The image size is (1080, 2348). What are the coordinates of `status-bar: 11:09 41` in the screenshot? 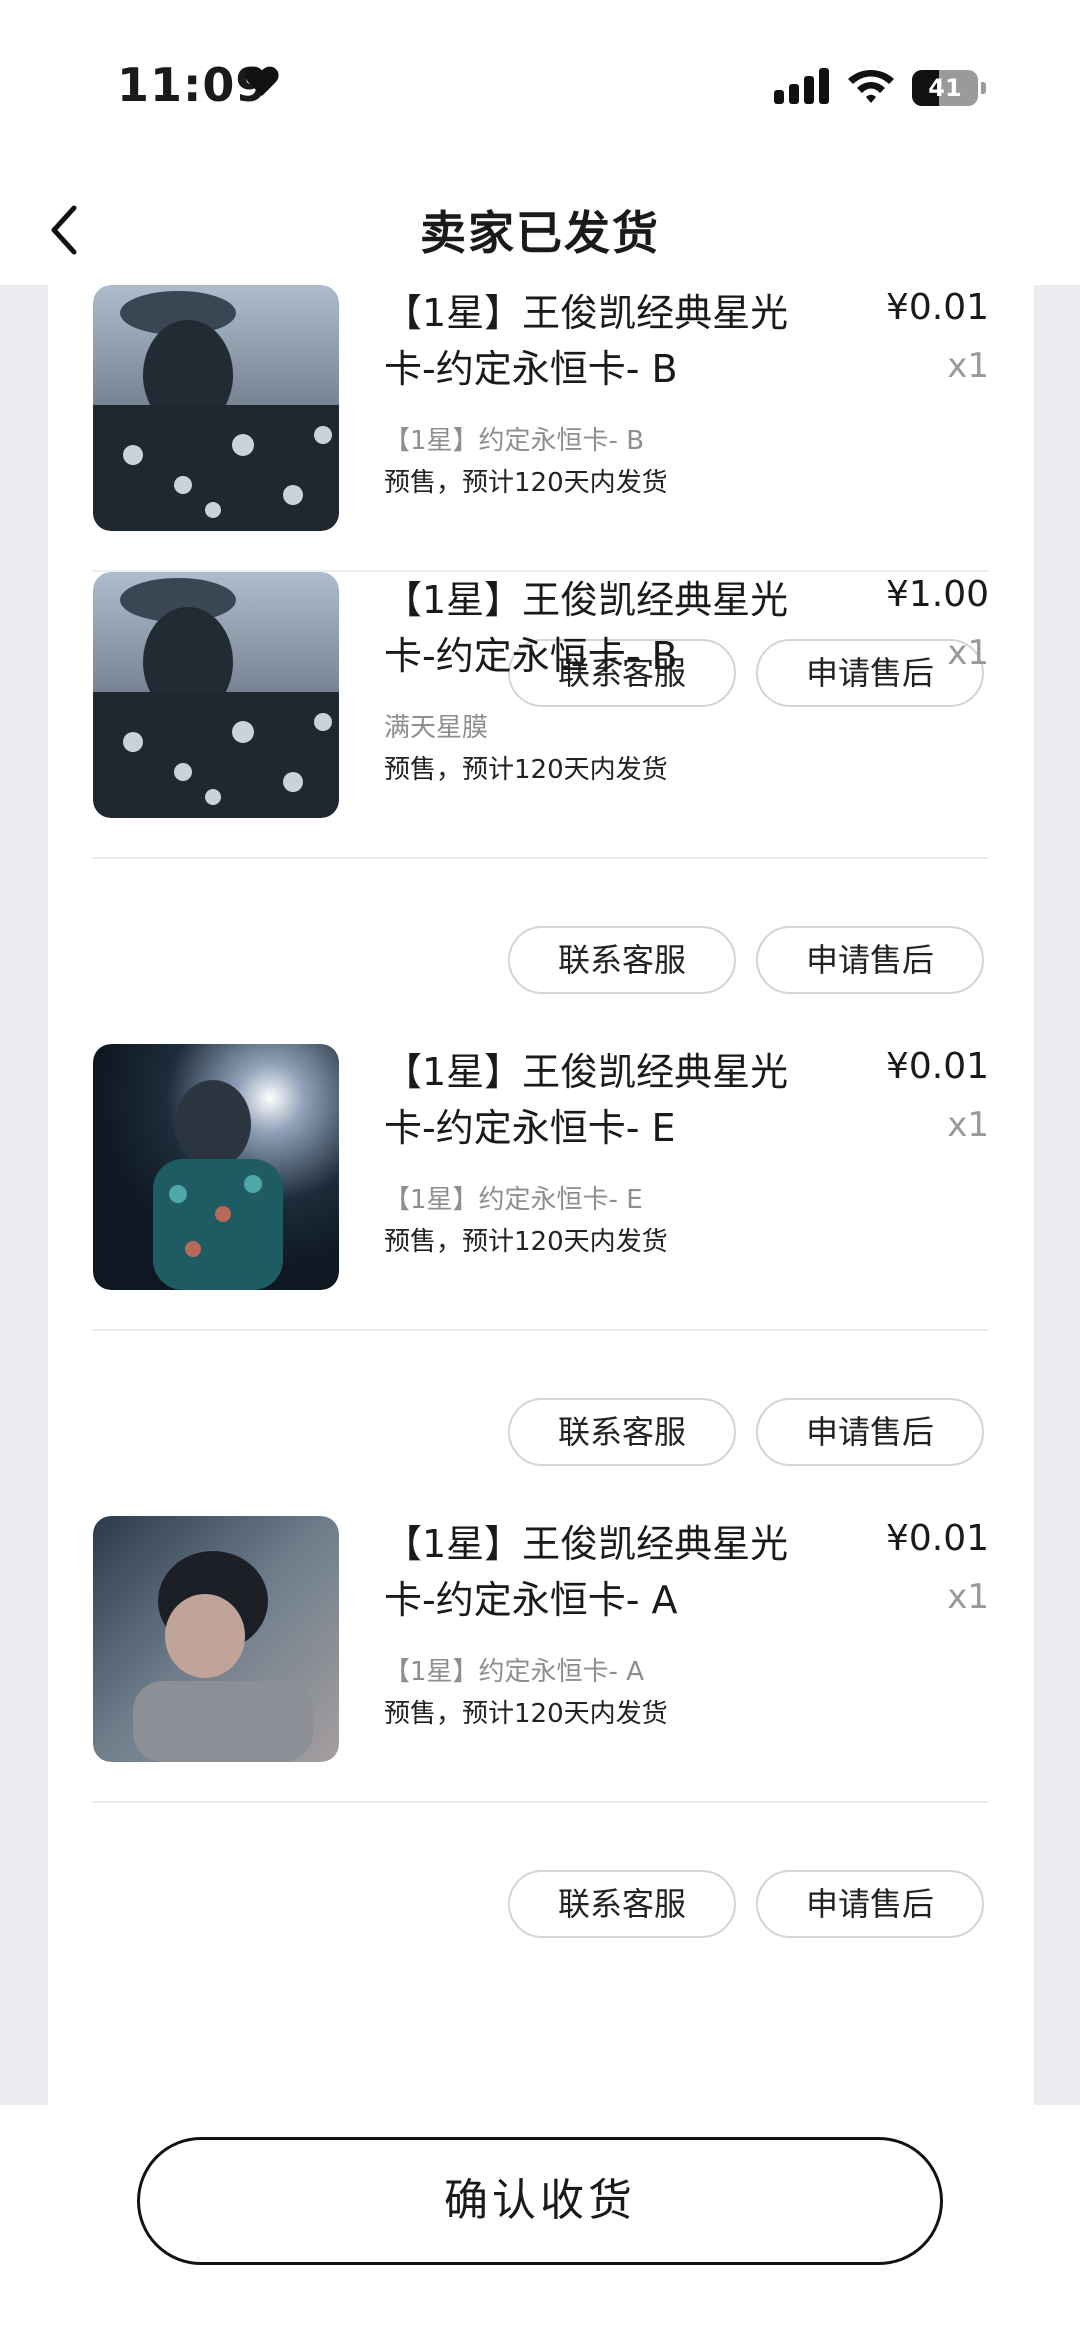 It's located at (540, 87).